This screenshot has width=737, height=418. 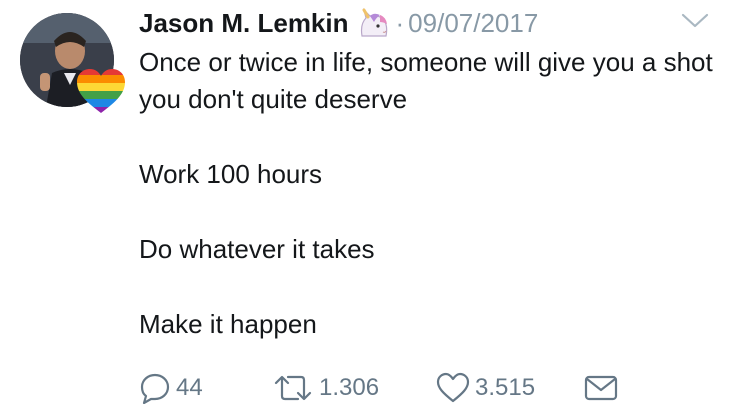 I want to click on tweet-header: Jason M. Lemkin · 09/07/2017, so click(x=338, y=23).